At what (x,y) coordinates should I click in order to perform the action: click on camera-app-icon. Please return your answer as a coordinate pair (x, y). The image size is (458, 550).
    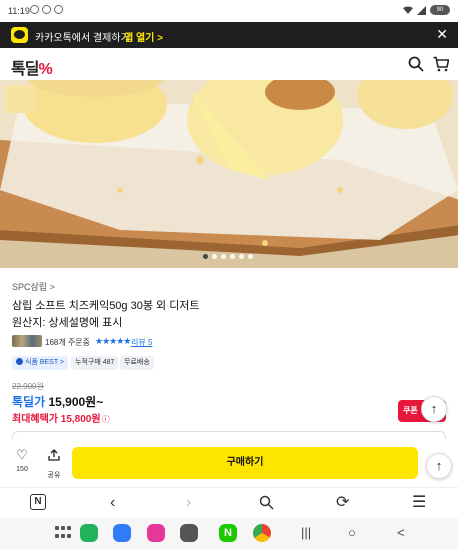
    Looking at the image, I should click on (189, 533).